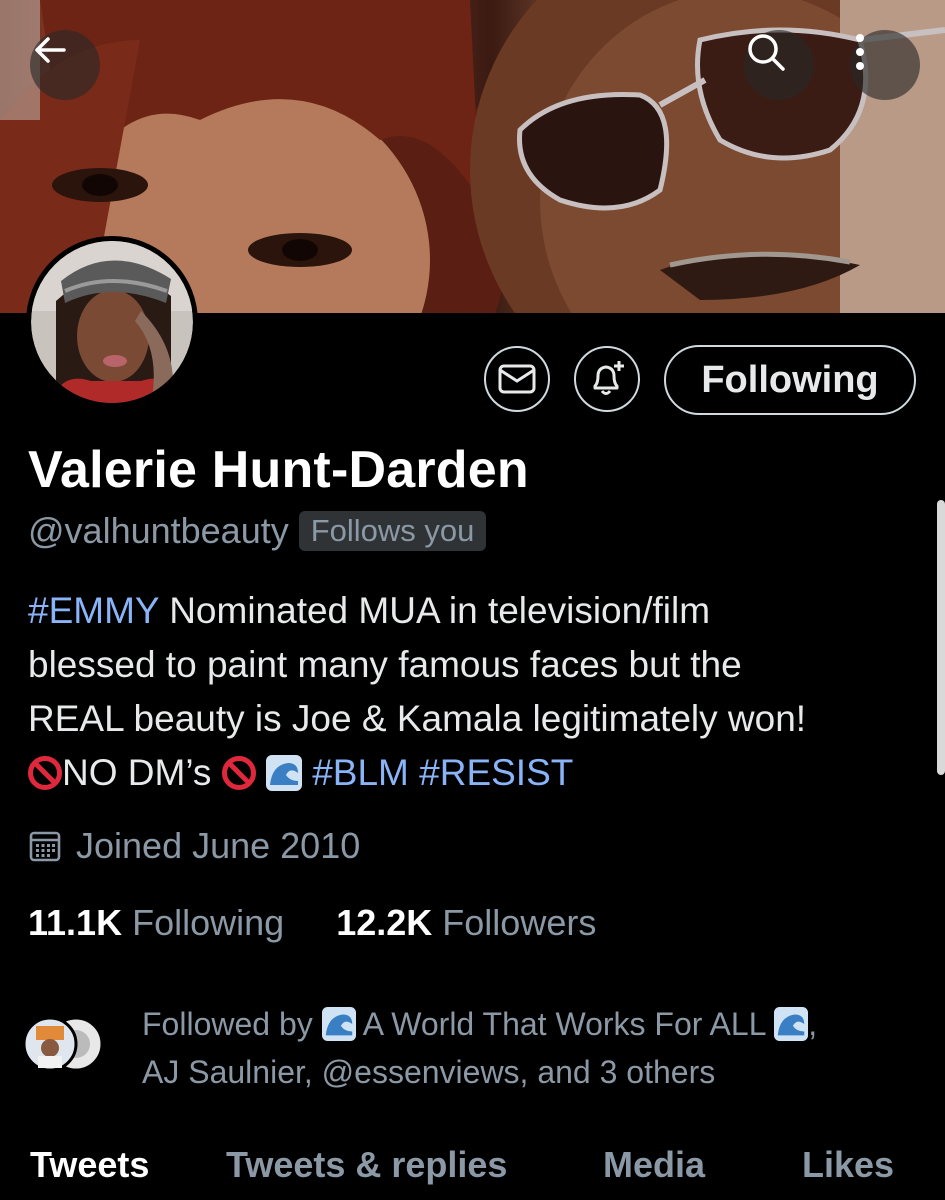  I want to click on tab-media: Media, so click(654, 1165).